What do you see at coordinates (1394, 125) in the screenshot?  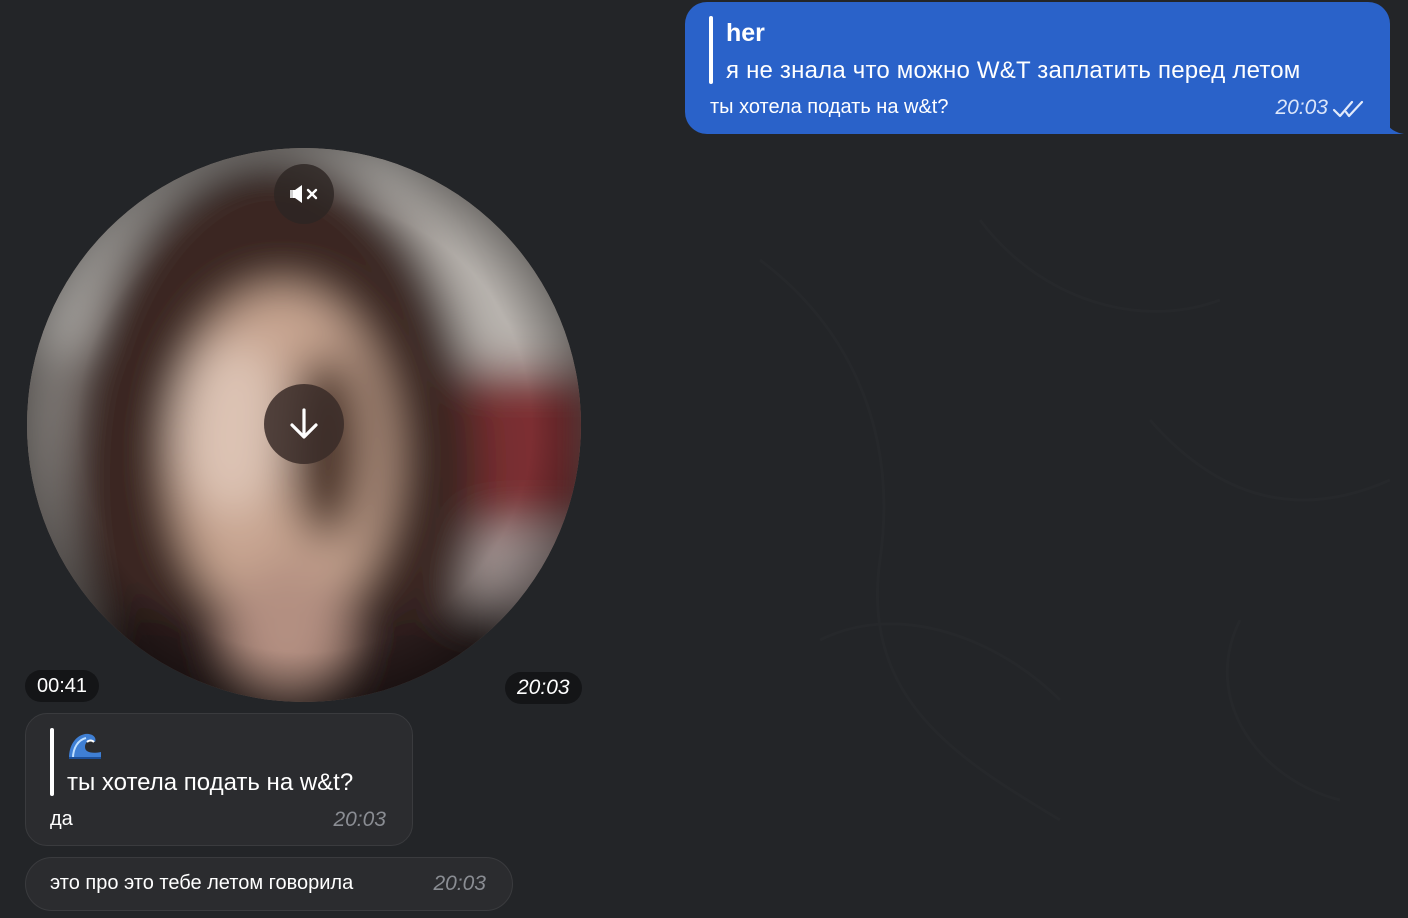 I see `bubble-tail` at bounding box center [1394, 125].